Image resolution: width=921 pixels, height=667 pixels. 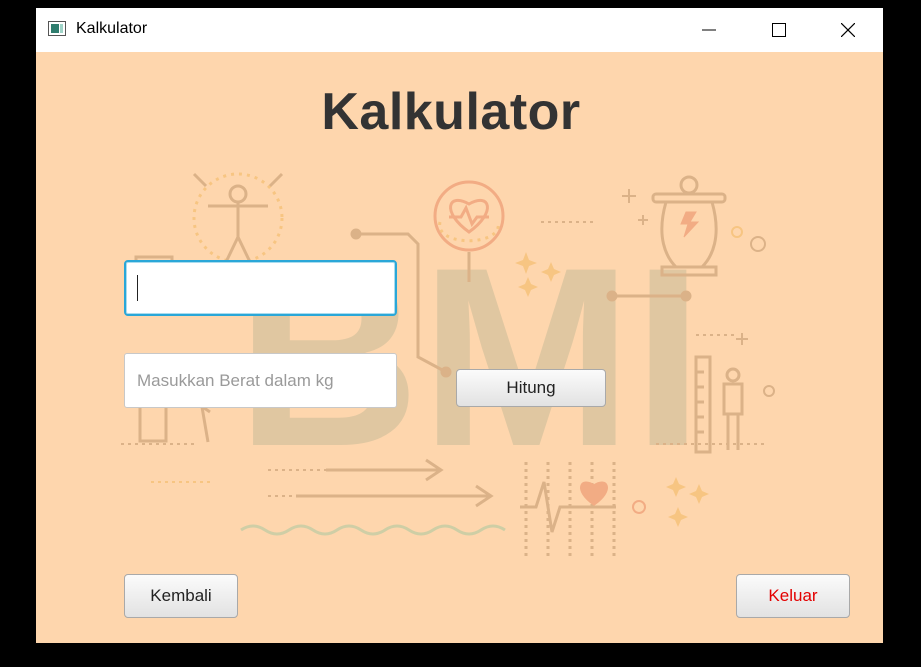 What do you see at coordinates (112, 28) in the screenshot?
I see `window-title: Kalkulator` at bounding box center [112, 28].